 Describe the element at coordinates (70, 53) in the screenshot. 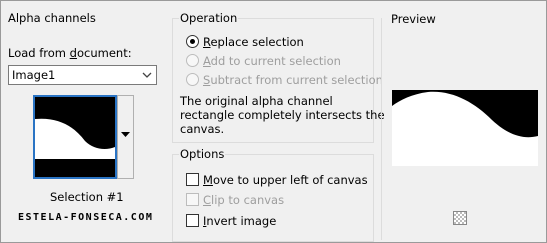

I see `load-from-document-label: Load from document:` at that location.